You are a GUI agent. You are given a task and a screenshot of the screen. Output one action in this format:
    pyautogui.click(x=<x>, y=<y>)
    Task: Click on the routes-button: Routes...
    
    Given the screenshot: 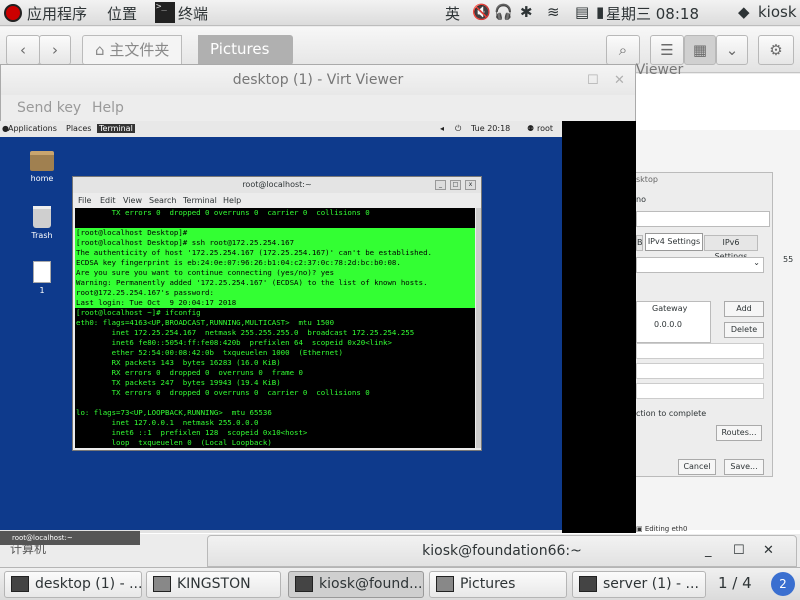 What is the action you would take?
    pyautogui.click(x=739, y=433)
    